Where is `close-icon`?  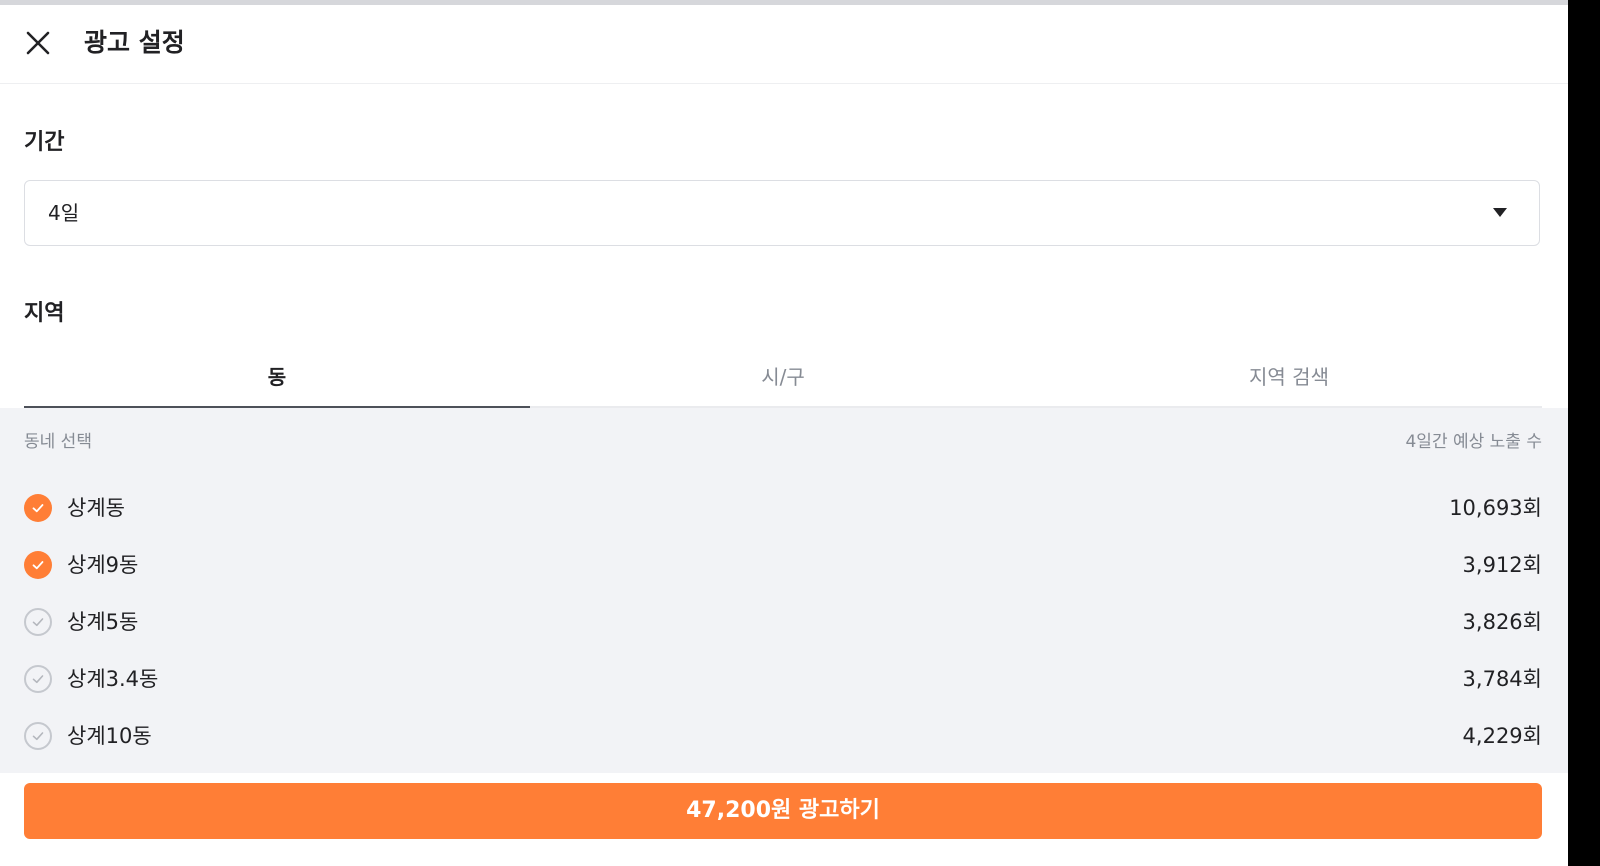
close-icon is located at coordinates (38, 45).